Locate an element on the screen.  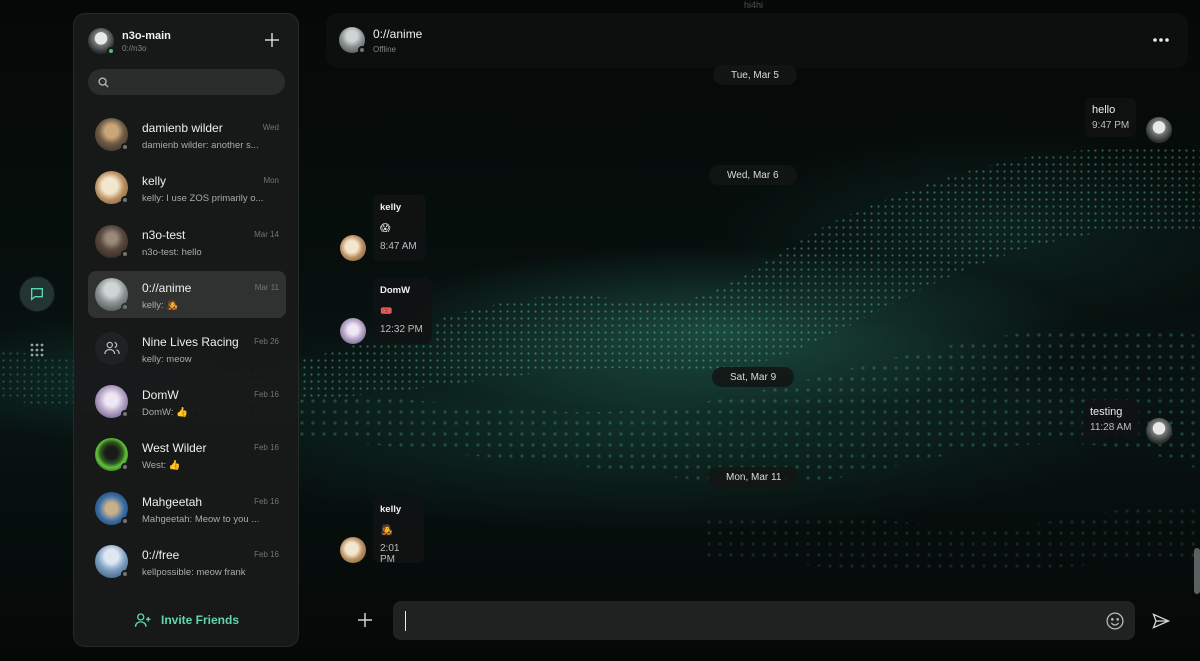
message-time: 9:47 PM is located at coordinates (1111, 125).